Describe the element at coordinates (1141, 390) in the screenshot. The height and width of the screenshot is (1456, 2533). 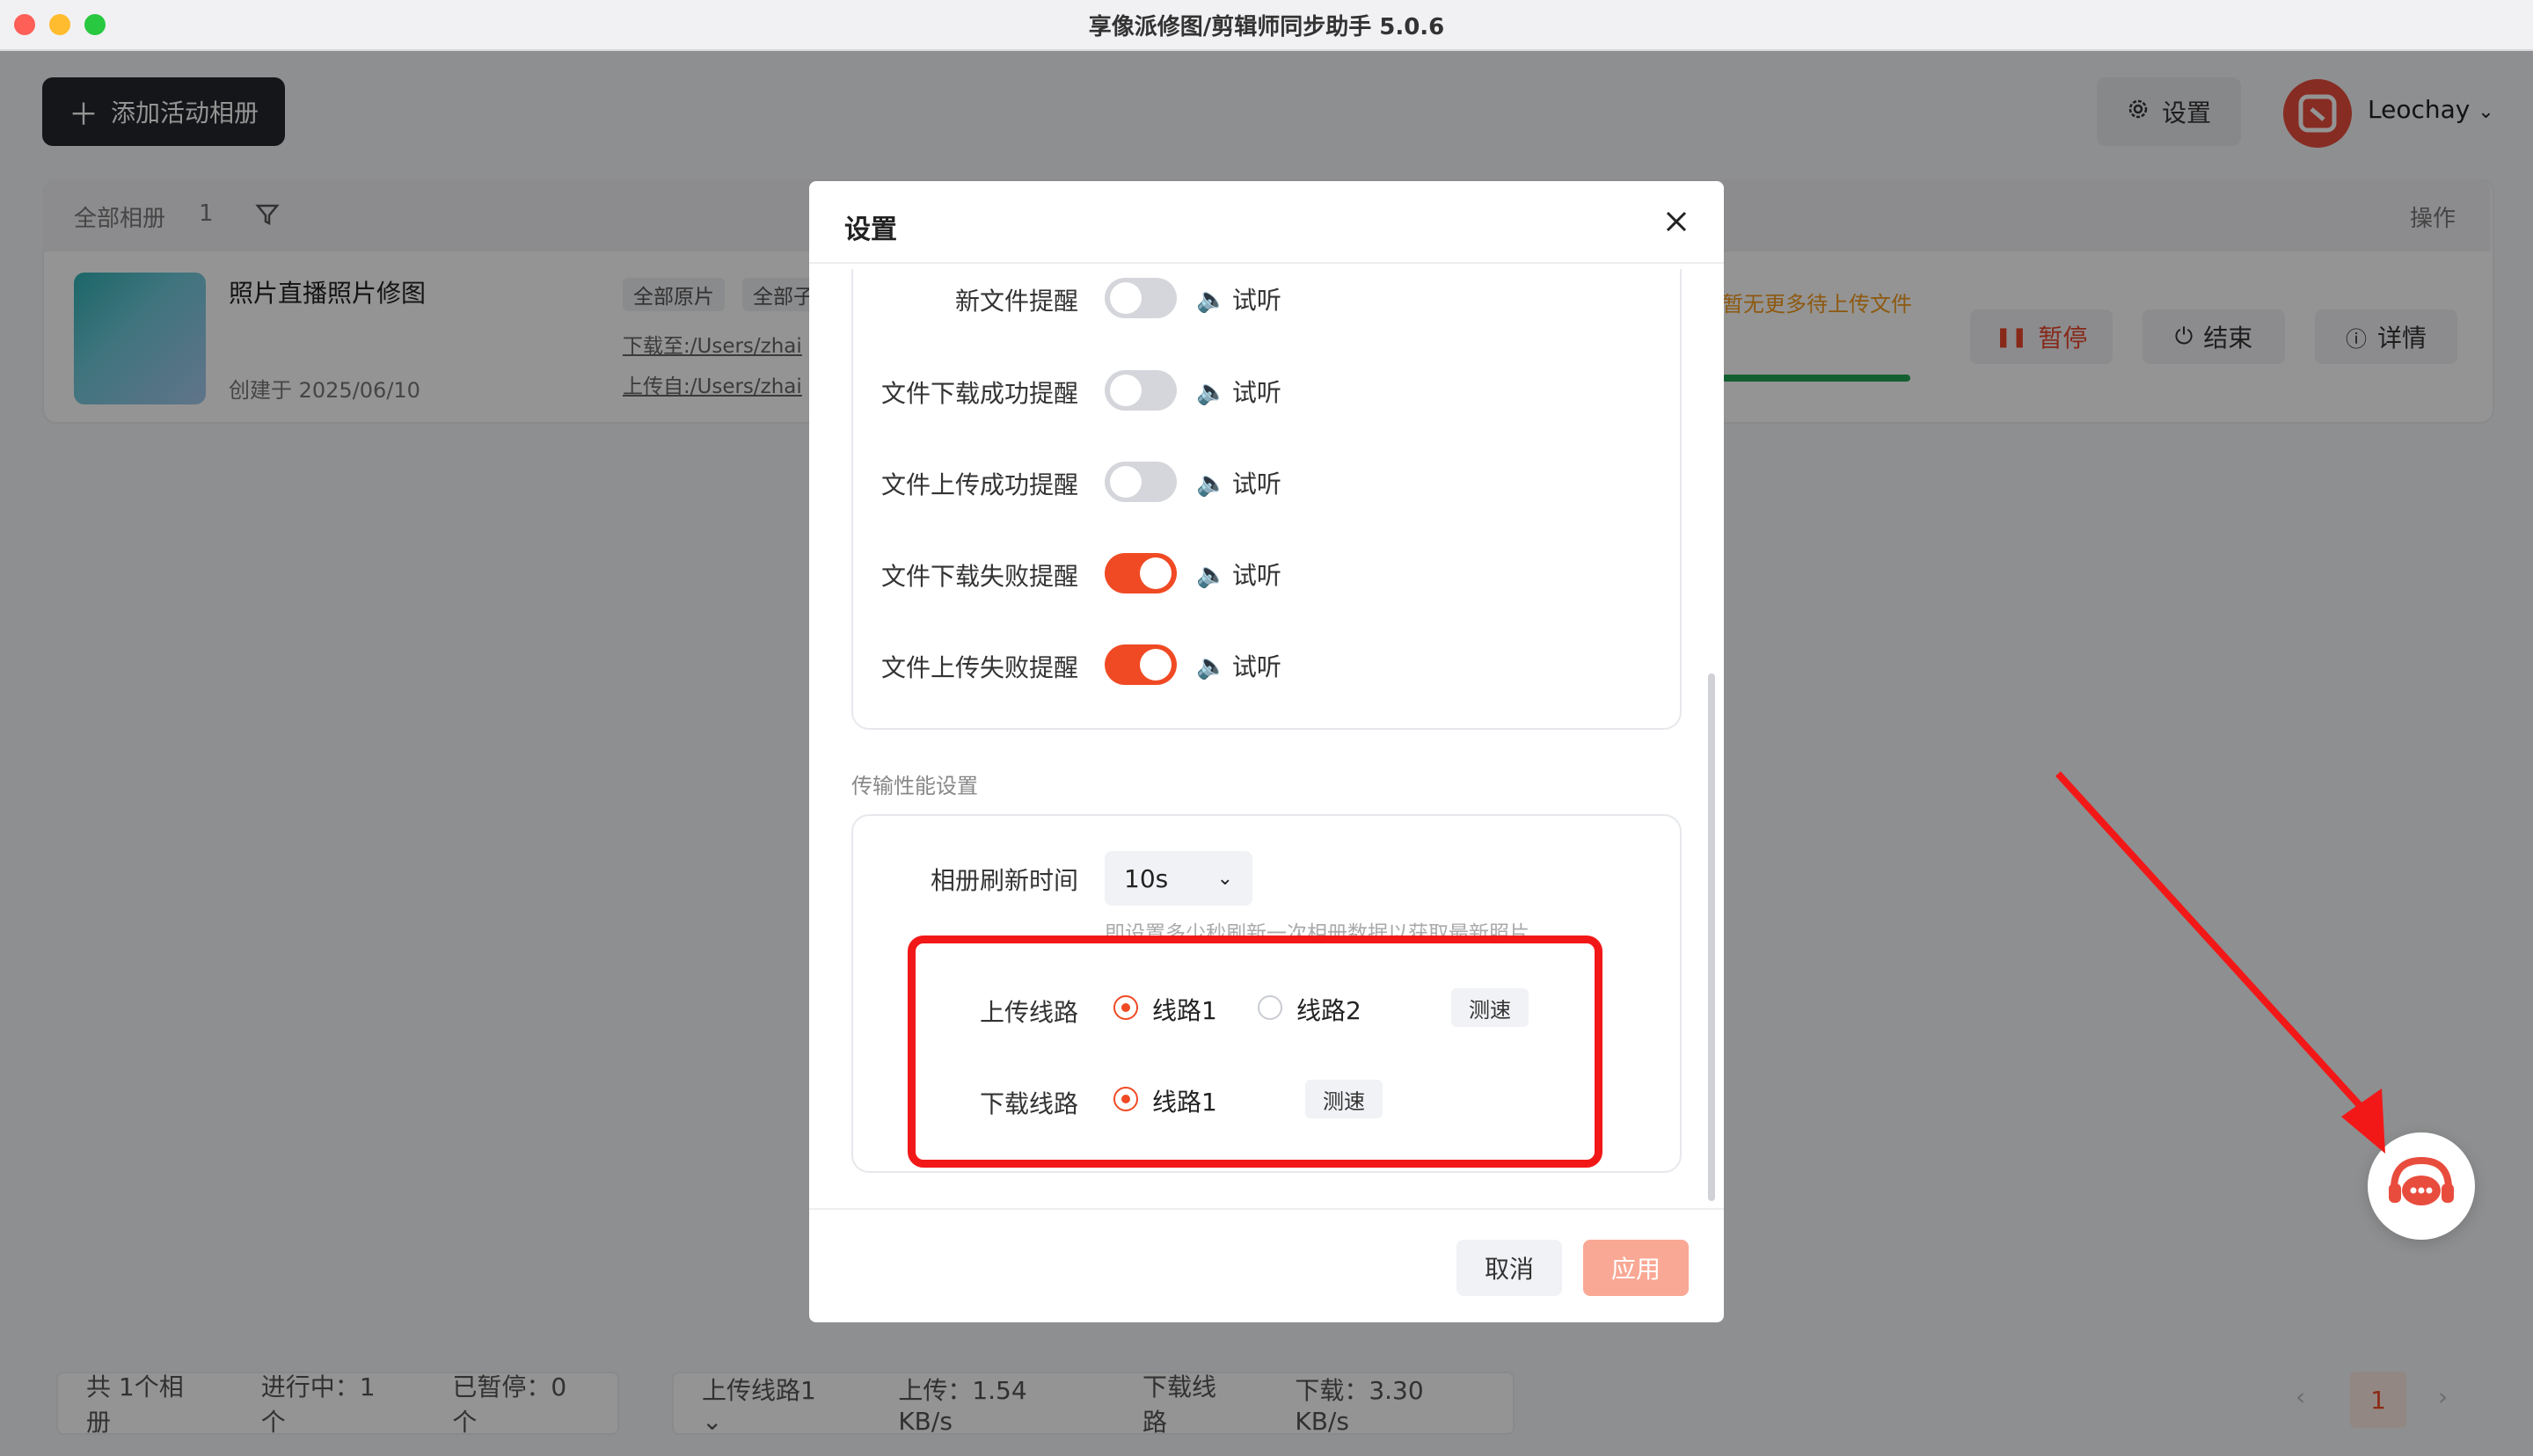
I see `download-success-toggle` at that location.